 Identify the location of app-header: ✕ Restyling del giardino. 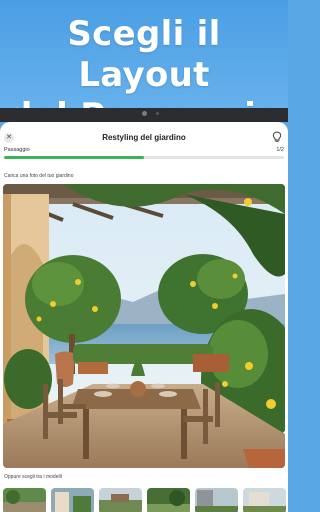
(144, 139).